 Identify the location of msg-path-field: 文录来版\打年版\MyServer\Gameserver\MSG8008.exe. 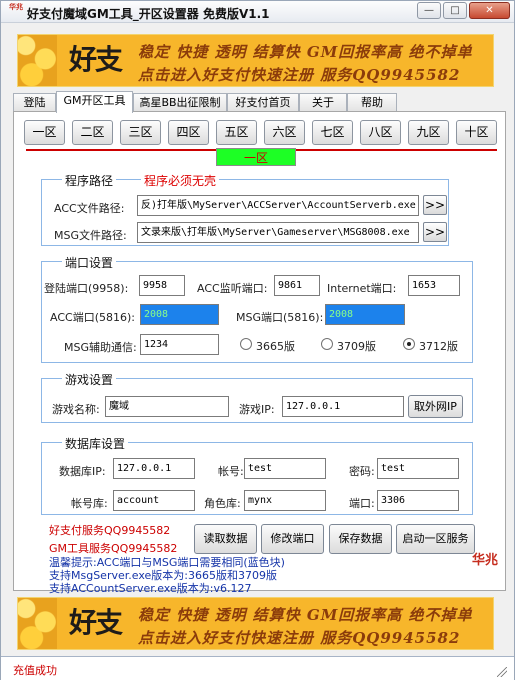
(278, 232).